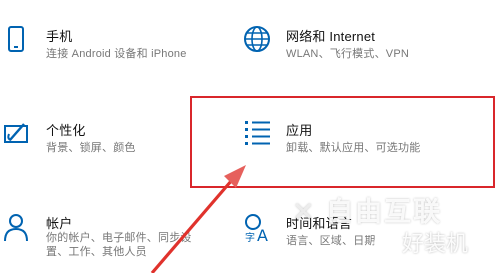  What do you see at coordinates (59, 223) in the screenshot?
I see `tile-title: 帐户` at bounding box center [59, 223].